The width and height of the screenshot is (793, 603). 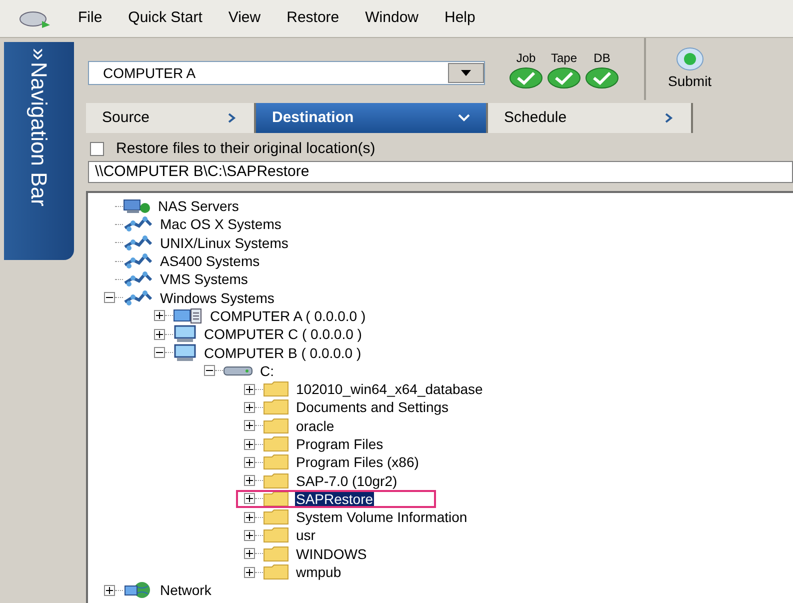 What do you see at coordinates (357, 462) in the screenshot?
I see `tree-item: Program Files (x86)` at bounding box center [357, 462].